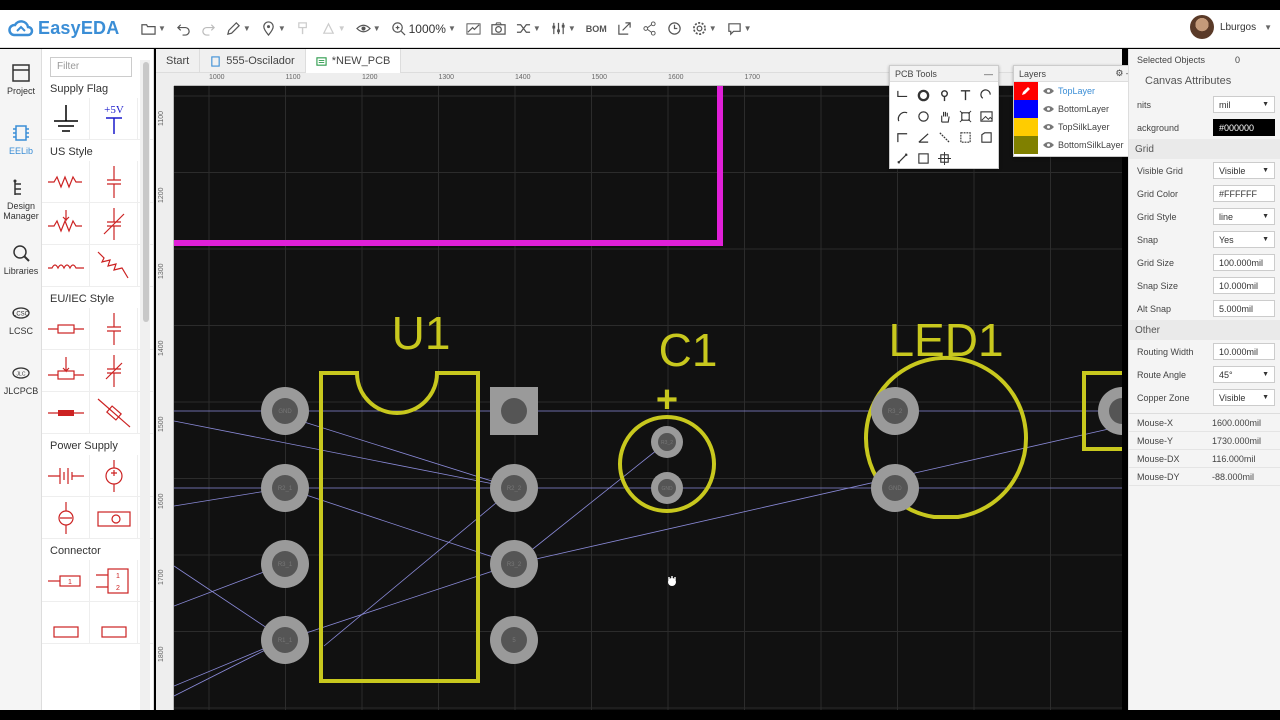 This screenshot has width=1280, height=720. I want to click on line-tool, so click(902, 137).